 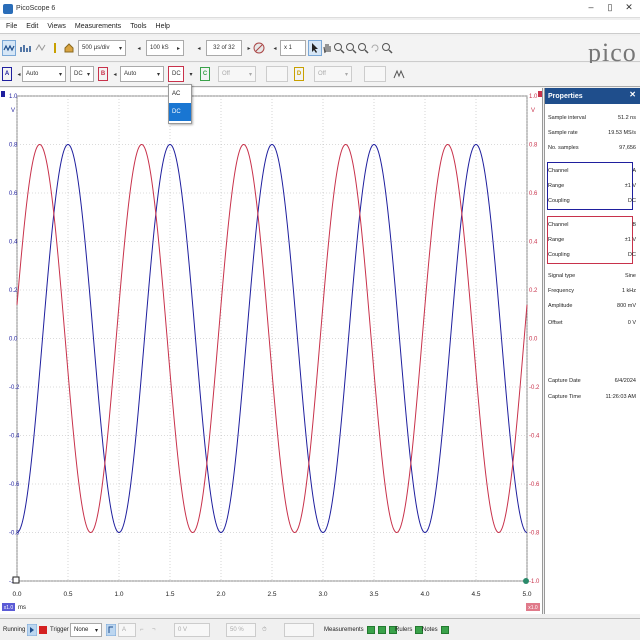 I want to click on arrow-left-icon: ◂, so click(x=139, y=48).